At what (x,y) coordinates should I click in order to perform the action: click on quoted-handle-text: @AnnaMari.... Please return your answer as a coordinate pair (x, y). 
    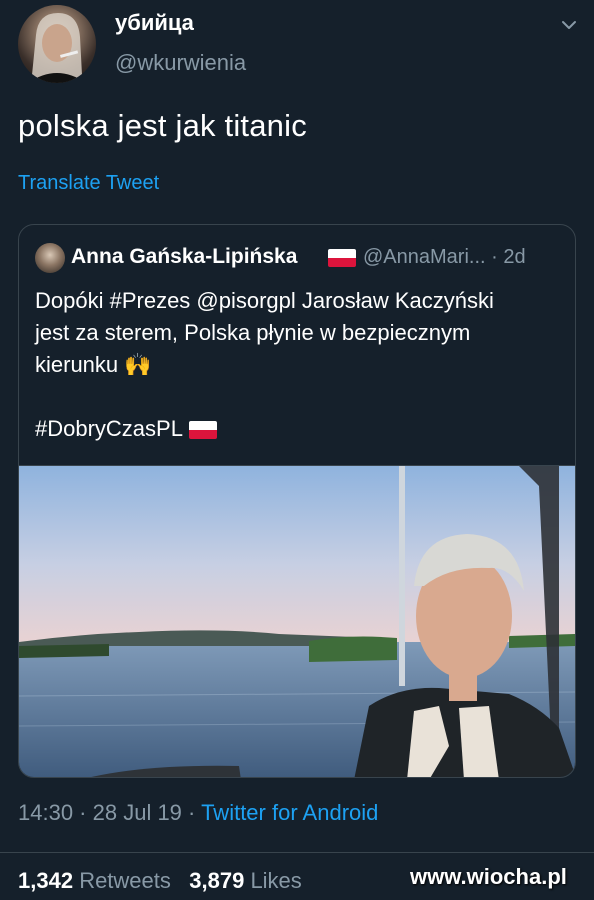
    Looking at the image, I should click on (424, 257).